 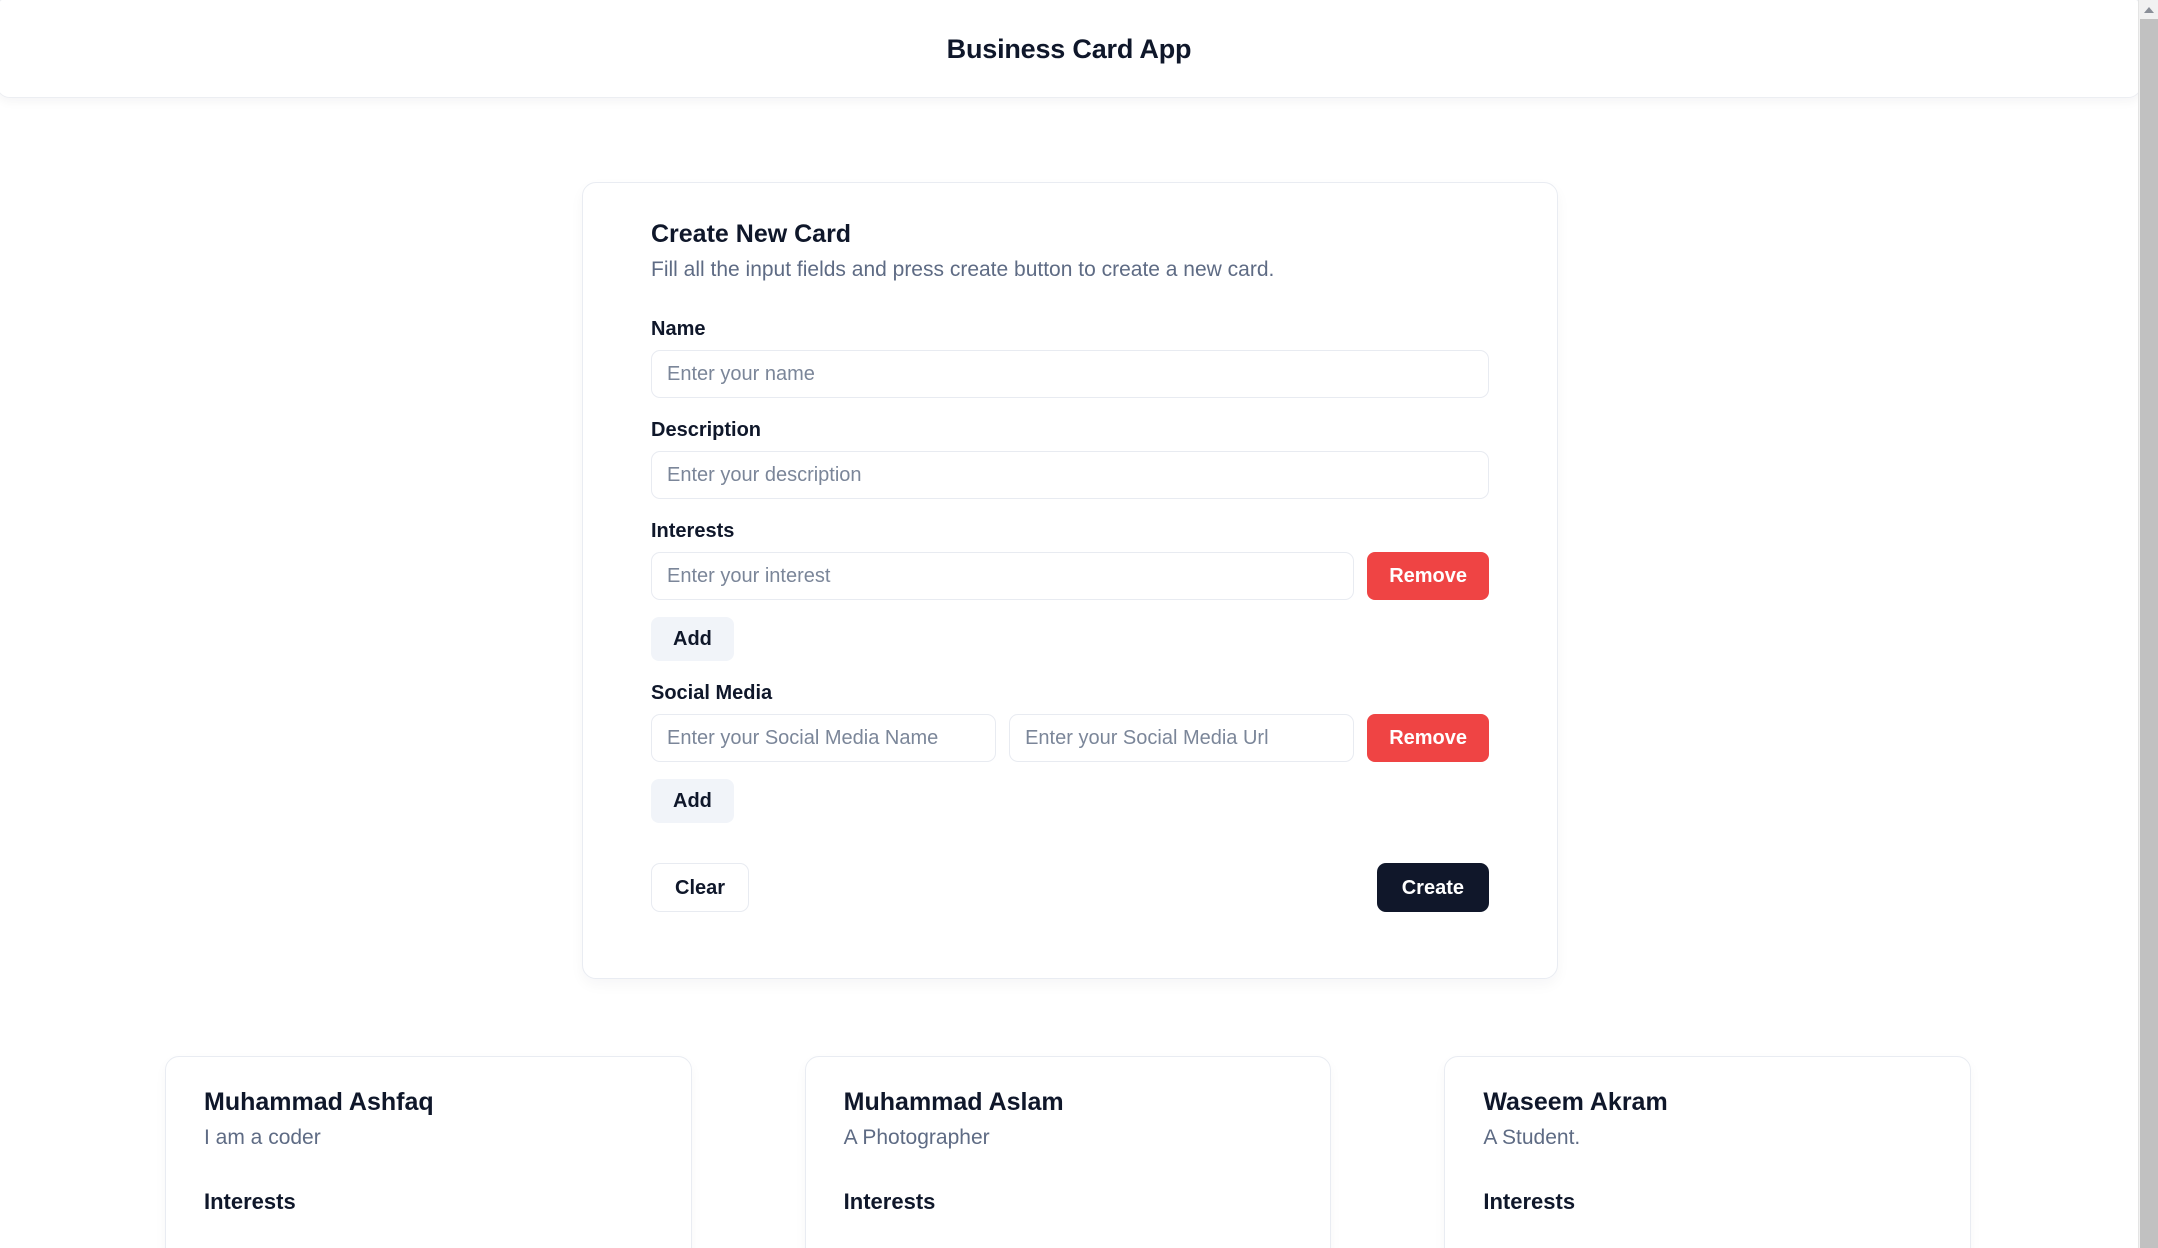 What do you see at coordinates (2148, 9) in the screenshot?
I see `scroll-up-arrow-icon` at bounding box center [2148, 9].